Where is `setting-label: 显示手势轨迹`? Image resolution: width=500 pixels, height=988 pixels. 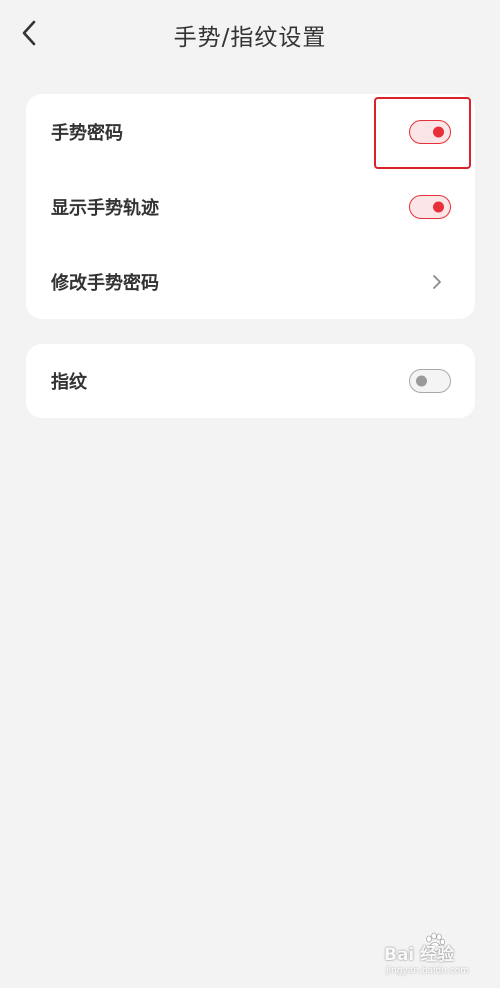
setting-label: 显示手势轨迹 is located at coordinates (105, 208).